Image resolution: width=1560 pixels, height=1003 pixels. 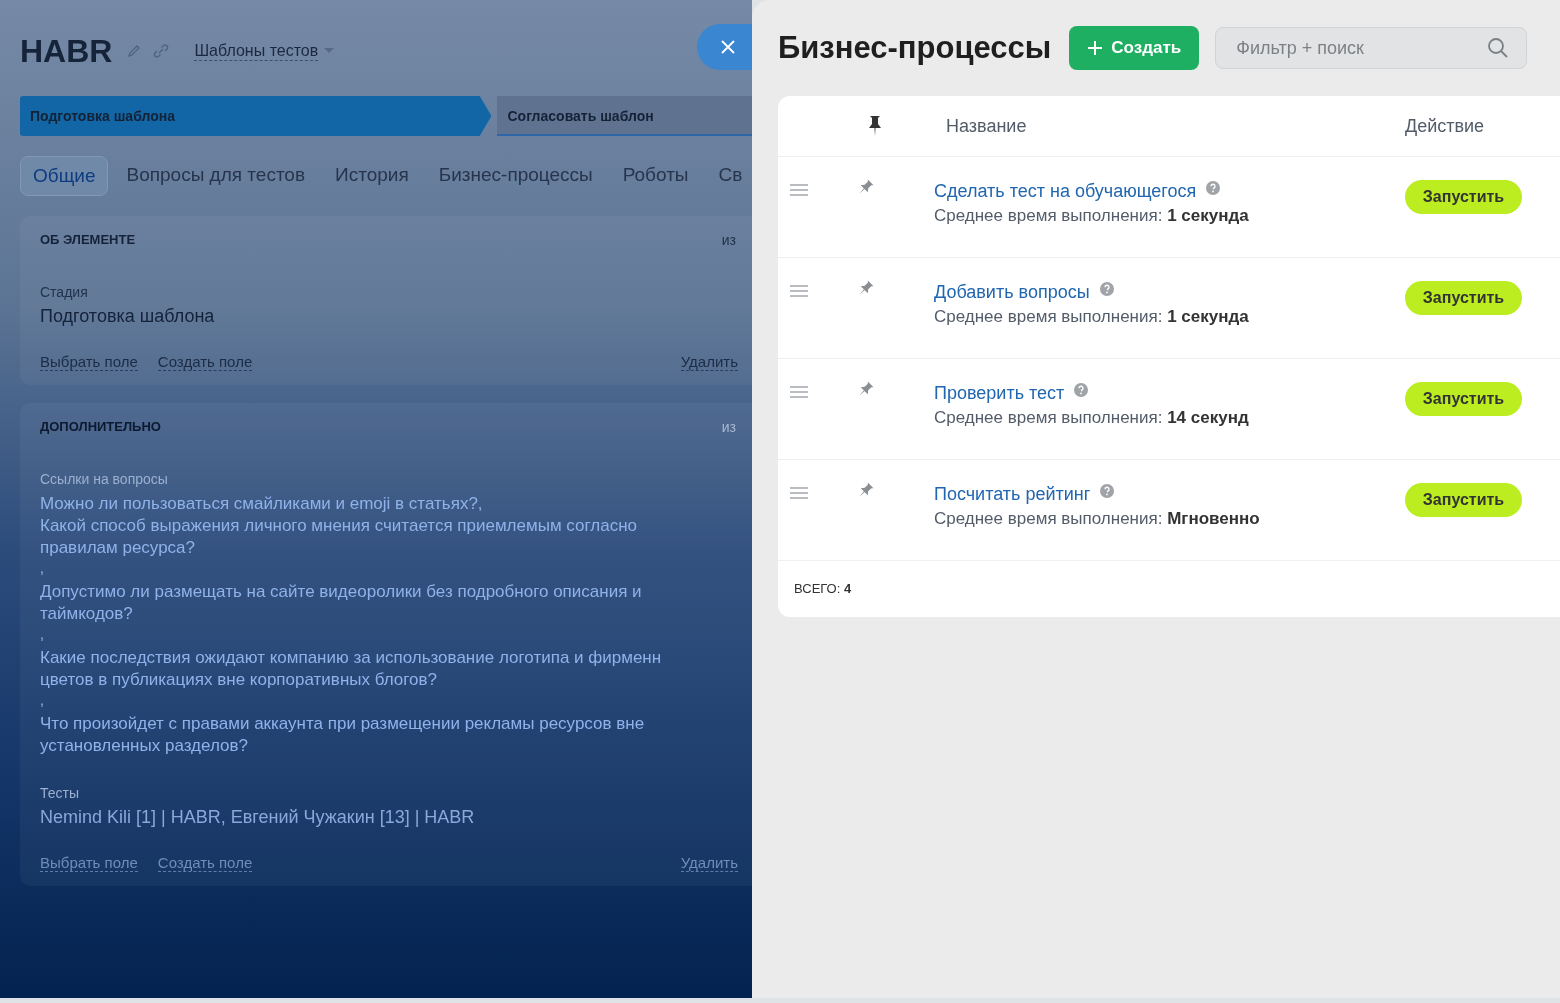 I want to click on close-button, so click(x=724, y=47).